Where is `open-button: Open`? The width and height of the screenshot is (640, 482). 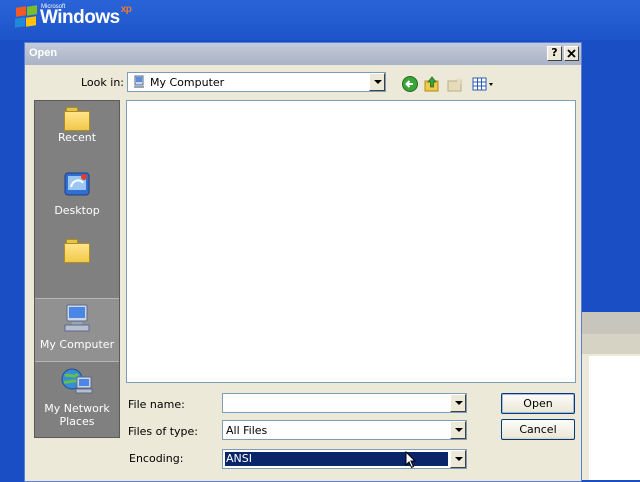 open-button: Open is located at coordinates (538, 403).